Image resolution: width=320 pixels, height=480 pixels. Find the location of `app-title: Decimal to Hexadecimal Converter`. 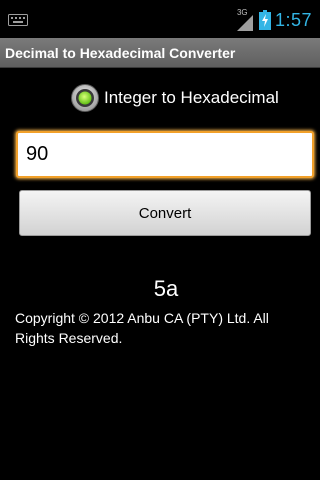

app-title: Decimal to Hexadecimal Converter is located at coordinates (120, 53).